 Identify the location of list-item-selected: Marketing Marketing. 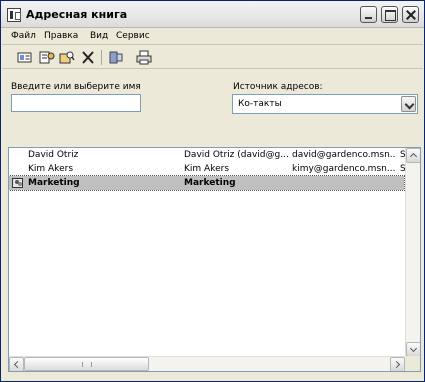
(207, 183).